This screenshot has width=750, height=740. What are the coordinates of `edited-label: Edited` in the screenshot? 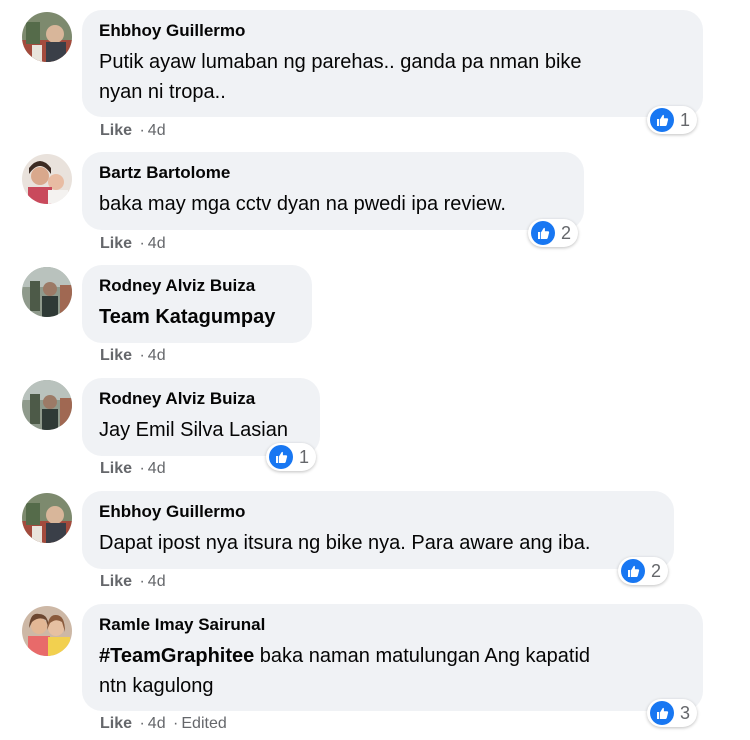 It's located at (203, 723).